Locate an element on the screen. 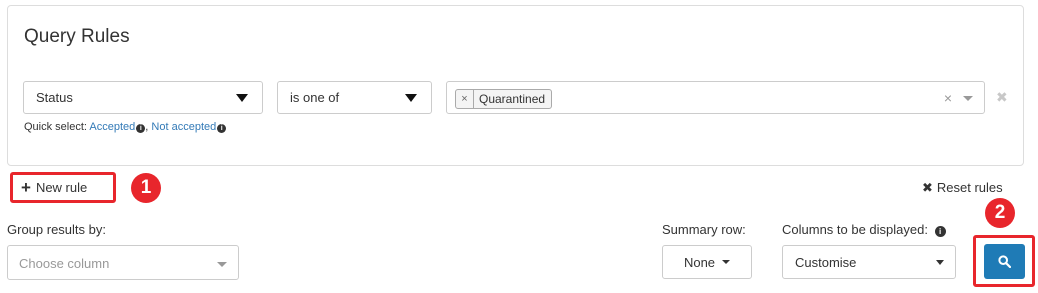  remove-rule-icon: ✖ is located at coordinates (1002, 97).